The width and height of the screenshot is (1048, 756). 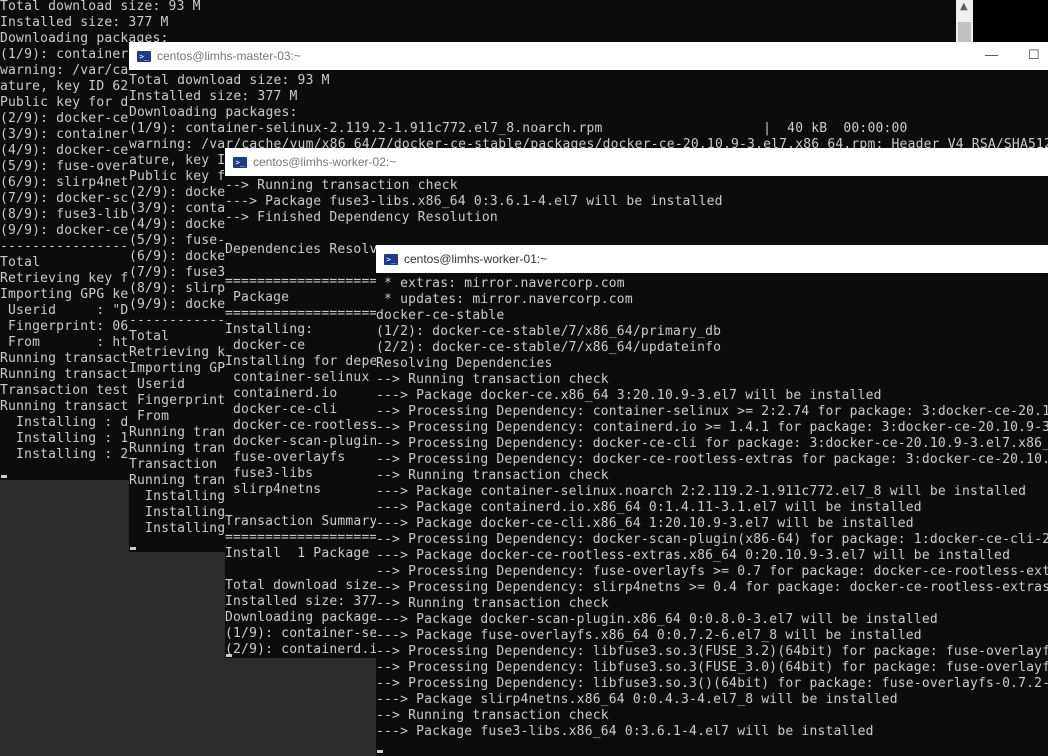 What do you see at coordinates (712, 259) in the screenshot?
I see `titlebar-worker01: >_ centos@limhs-worker-01:~` at bounding box center [712, 259].